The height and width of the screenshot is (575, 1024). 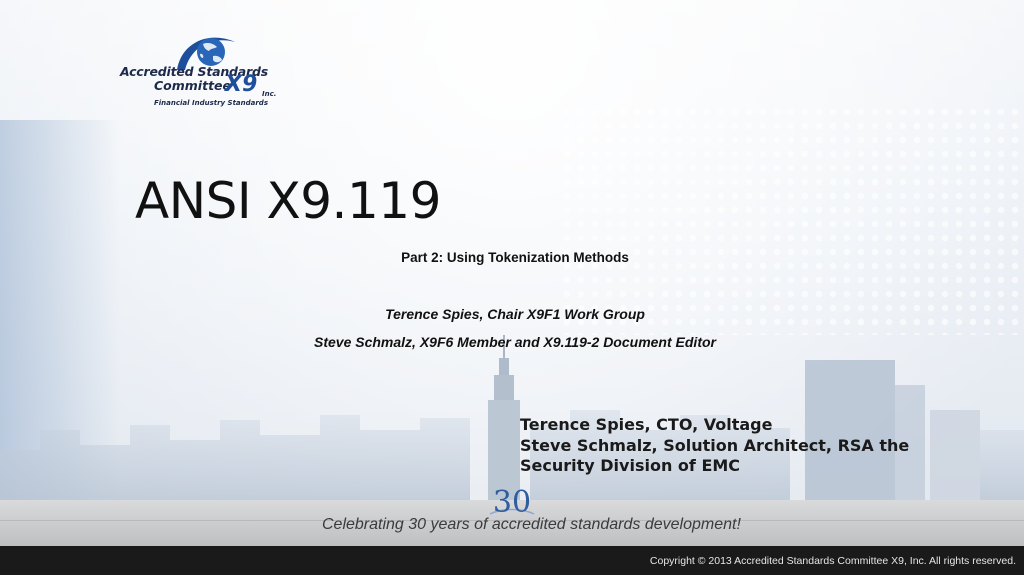 I want to click on logo-inc: Inc., so click(x=269, y=94).